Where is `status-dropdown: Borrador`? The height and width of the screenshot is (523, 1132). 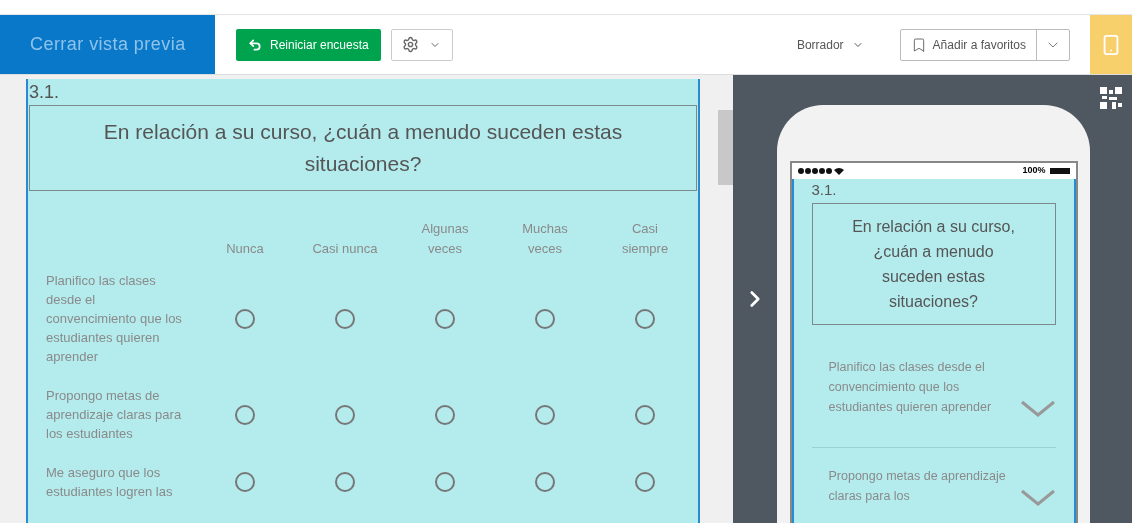
status-dropdown: Borrador is located at coordinates (830, 44).